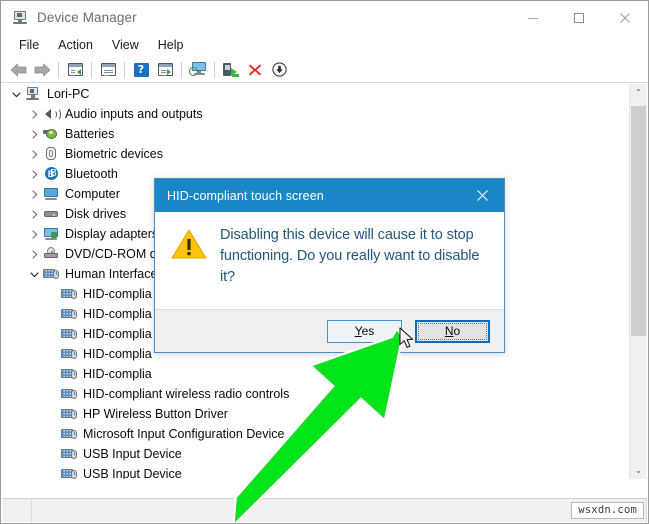  I want to click on close-button, so click(625, 17).